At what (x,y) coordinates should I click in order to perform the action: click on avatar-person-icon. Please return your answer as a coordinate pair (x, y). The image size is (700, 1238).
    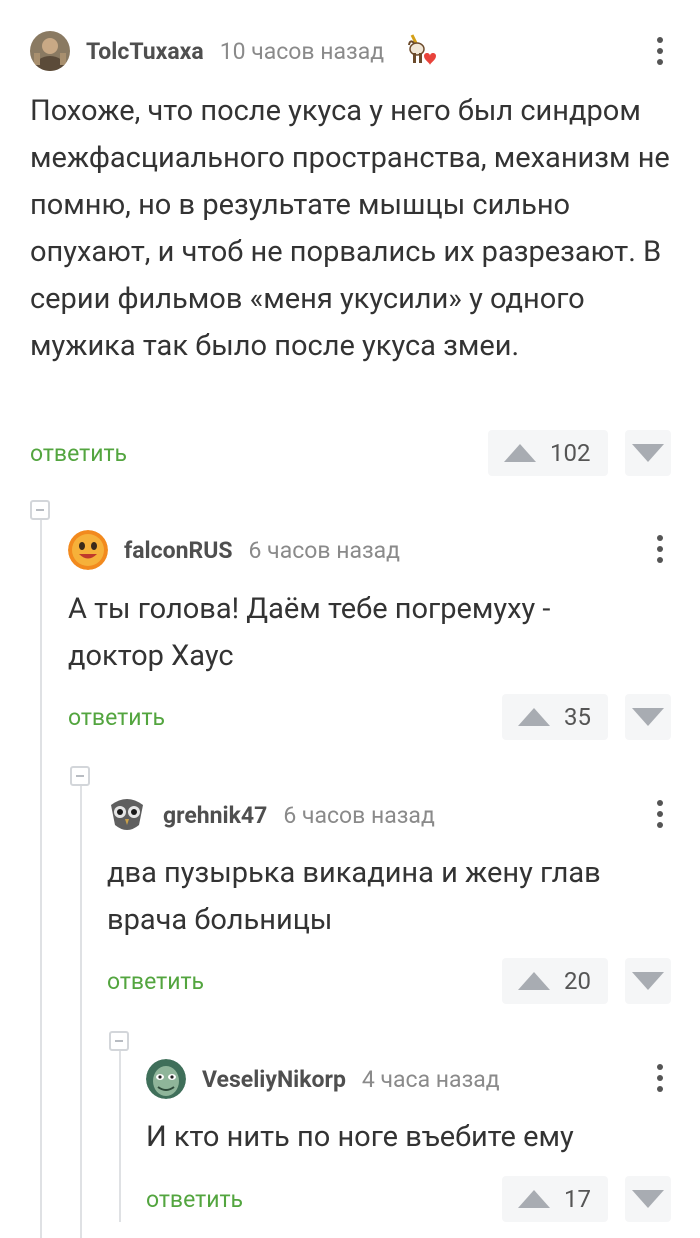
    Looking at the image, I should click on (50, 51).